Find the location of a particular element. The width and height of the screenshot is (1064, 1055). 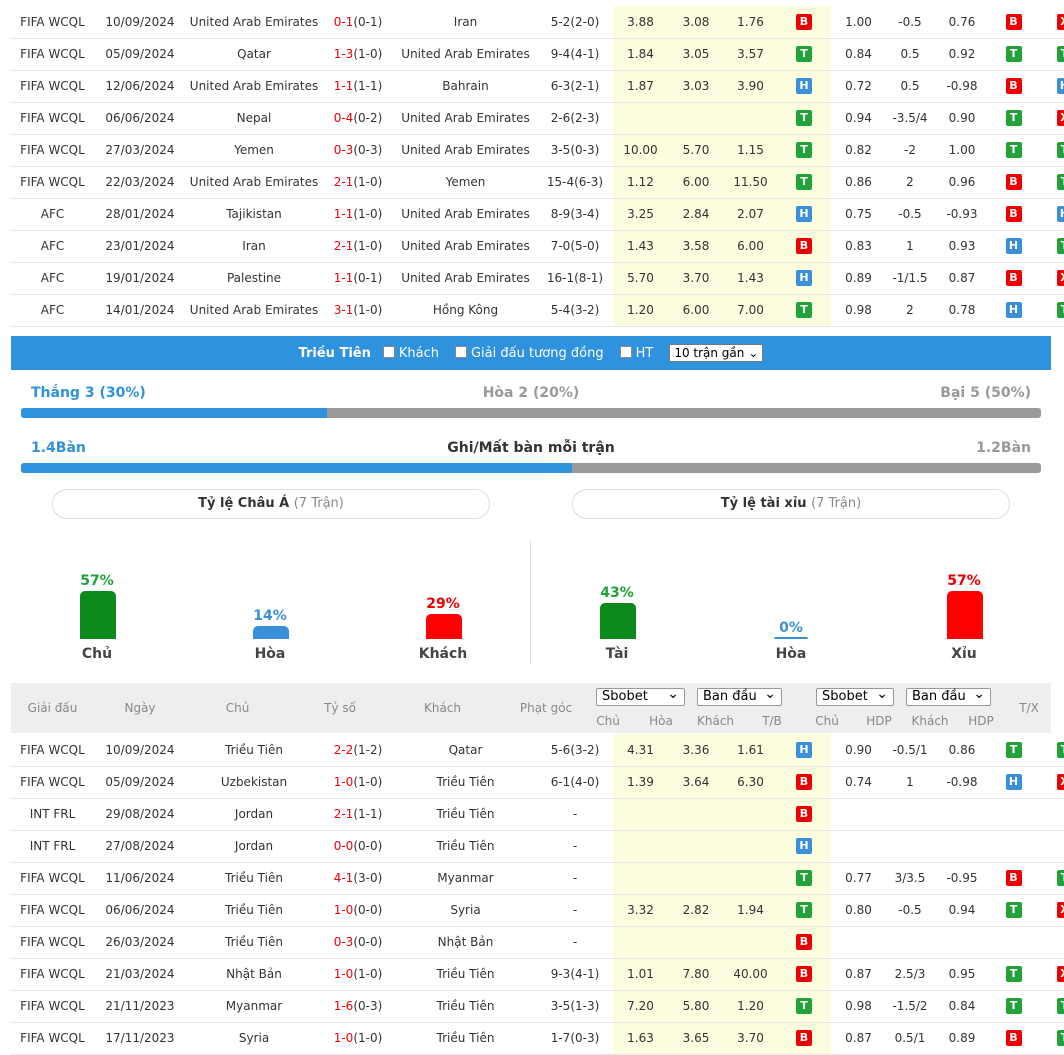

home-team: Myanmar is located at coordinates (254, 1006).